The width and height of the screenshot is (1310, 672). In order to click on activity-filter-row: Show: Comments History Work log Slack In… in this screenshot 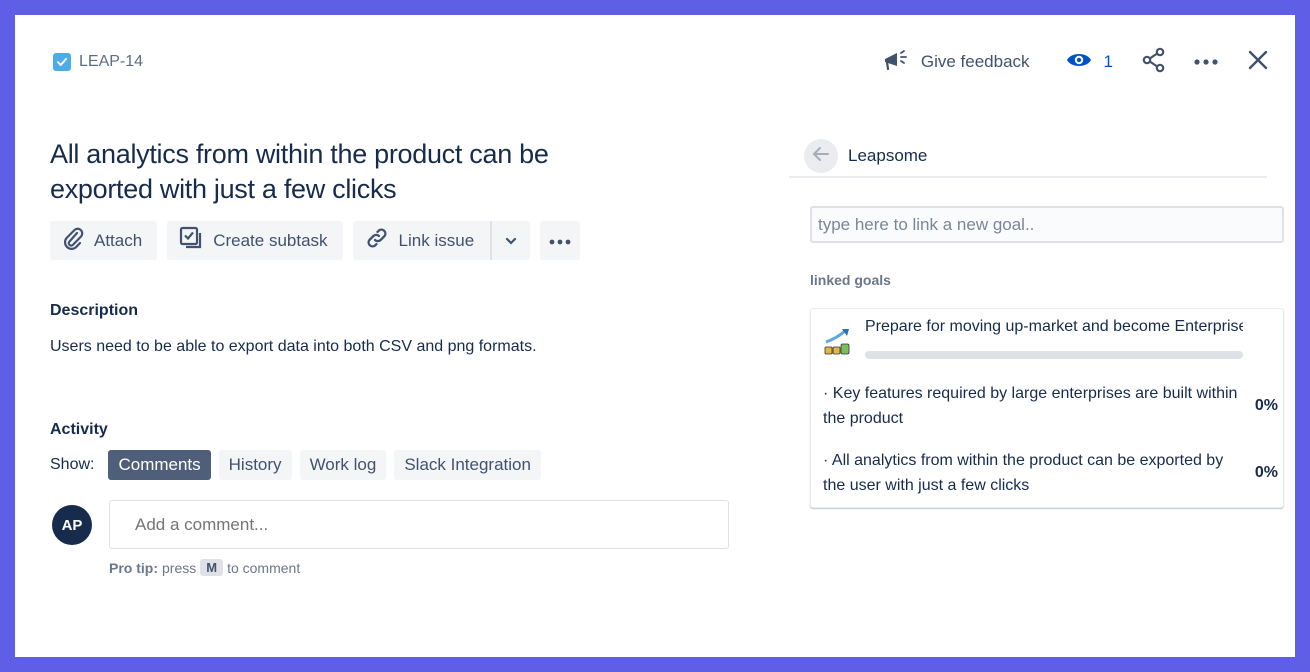, I will do `click(295, 465)`.